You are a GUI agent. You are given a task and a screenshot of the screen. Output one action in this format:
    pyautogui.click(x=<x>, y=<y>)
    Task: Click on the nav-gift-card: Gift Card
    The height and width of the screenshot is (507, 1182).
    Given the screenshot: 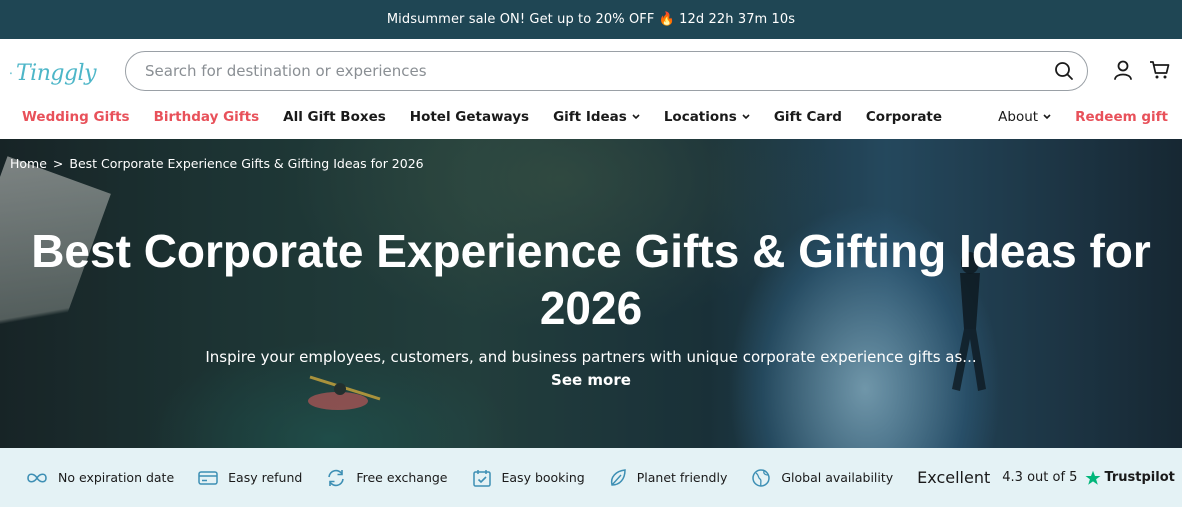 What is the action you would take?
    pyautogui.click(x=808, y=117)
    